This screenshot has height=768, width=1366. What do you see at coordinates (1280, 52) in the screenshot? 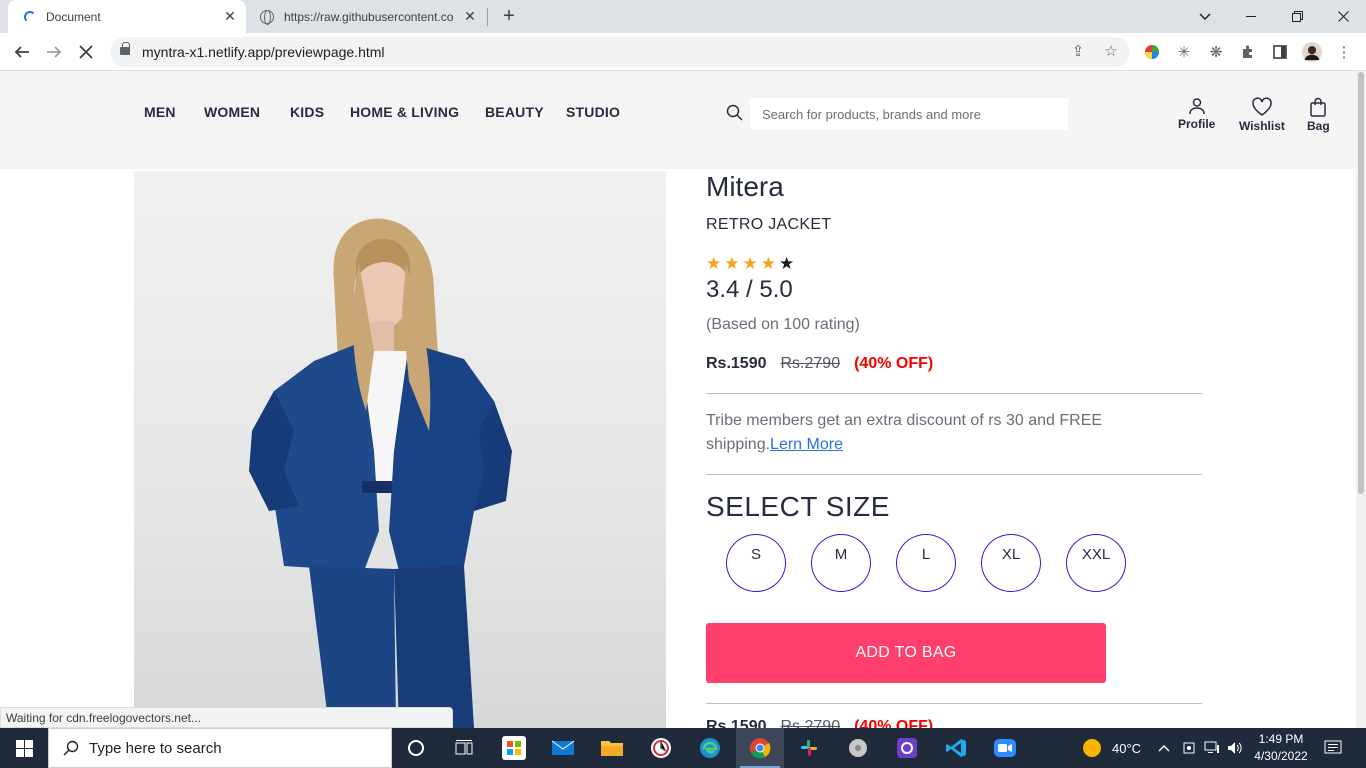
I see `side-panel-icon` at bounding box center [1280, 52].